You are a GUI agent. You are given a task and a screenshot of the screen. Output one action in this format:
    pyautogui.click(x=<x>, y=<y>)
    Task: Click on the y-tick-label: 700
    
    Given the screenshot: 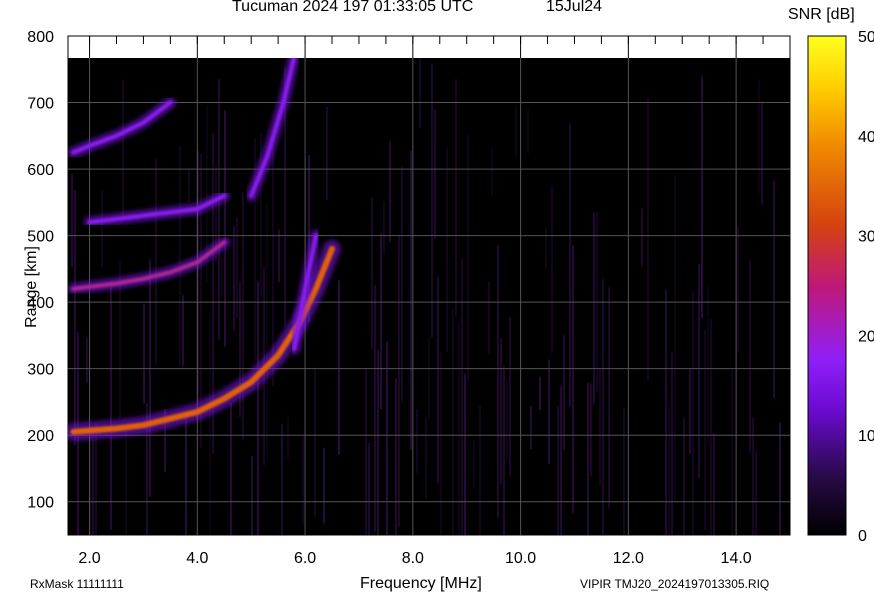 What is the action you would take?
    pyautogui.click(x=40, y=104)
    